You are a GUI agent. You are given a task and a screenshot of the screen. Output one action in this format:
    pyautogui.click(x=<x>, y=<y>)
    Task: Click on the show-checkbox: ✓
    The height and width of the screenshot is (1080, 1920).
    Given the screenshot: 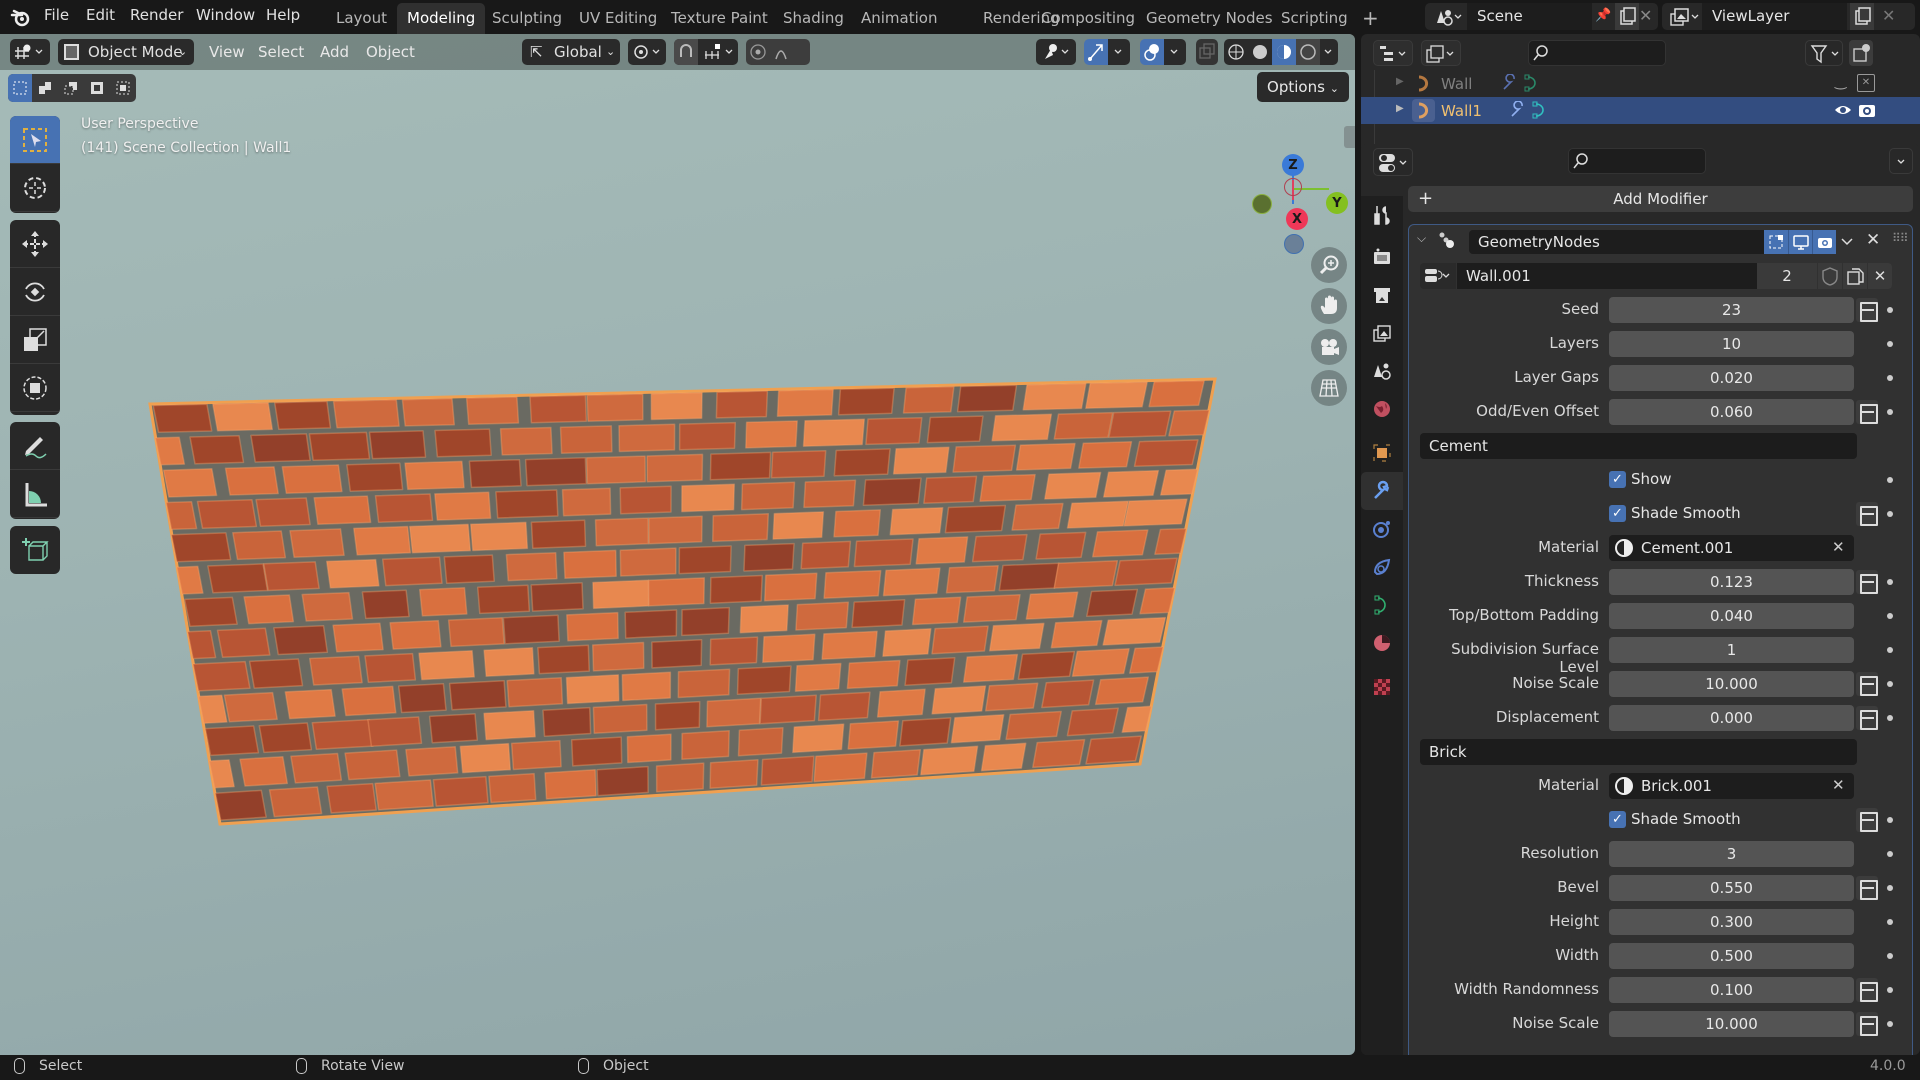 What is the action you would take?
    pyautogui.click(x=1617, y=479)
    